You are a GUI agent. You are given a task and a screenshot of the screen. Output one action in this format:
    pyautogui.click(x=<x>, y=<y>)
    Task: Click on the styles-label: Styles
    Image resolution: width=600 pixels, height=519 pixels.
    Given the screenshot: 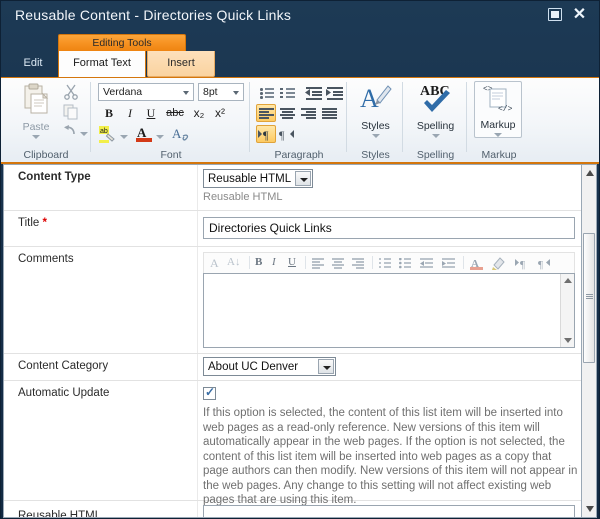 What is the action you would take?
    pyautogui.click(x=375, y=126)
    